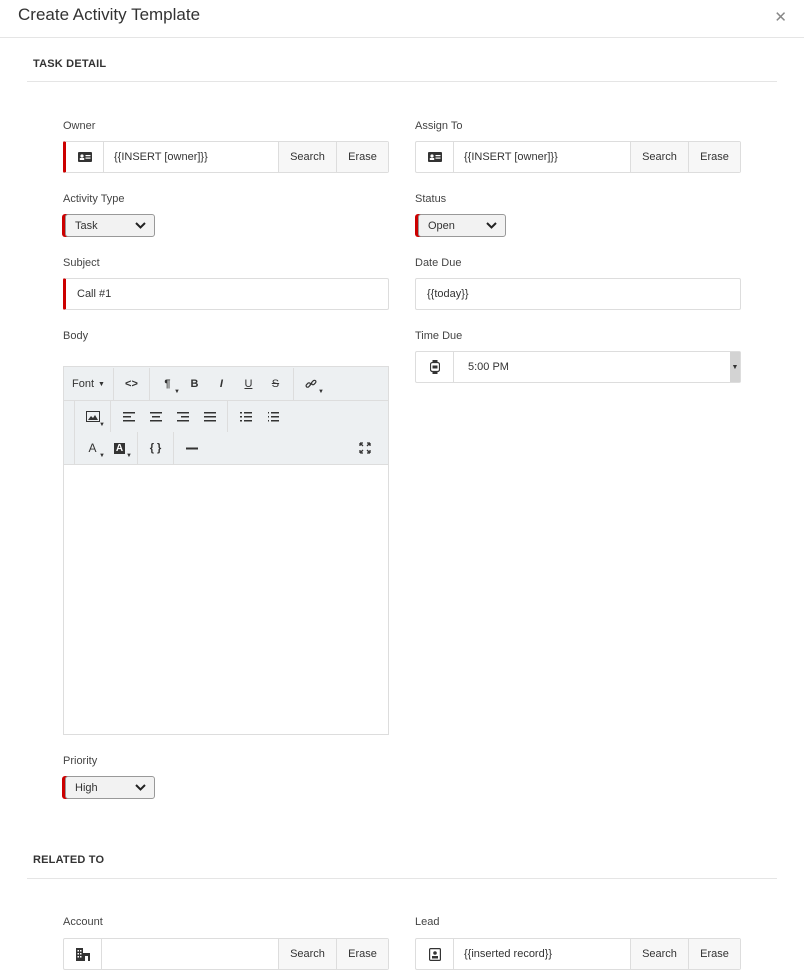 This screenshot has width=804, height=976. I want to click on toolbar-group-lists, so click(259, 416).